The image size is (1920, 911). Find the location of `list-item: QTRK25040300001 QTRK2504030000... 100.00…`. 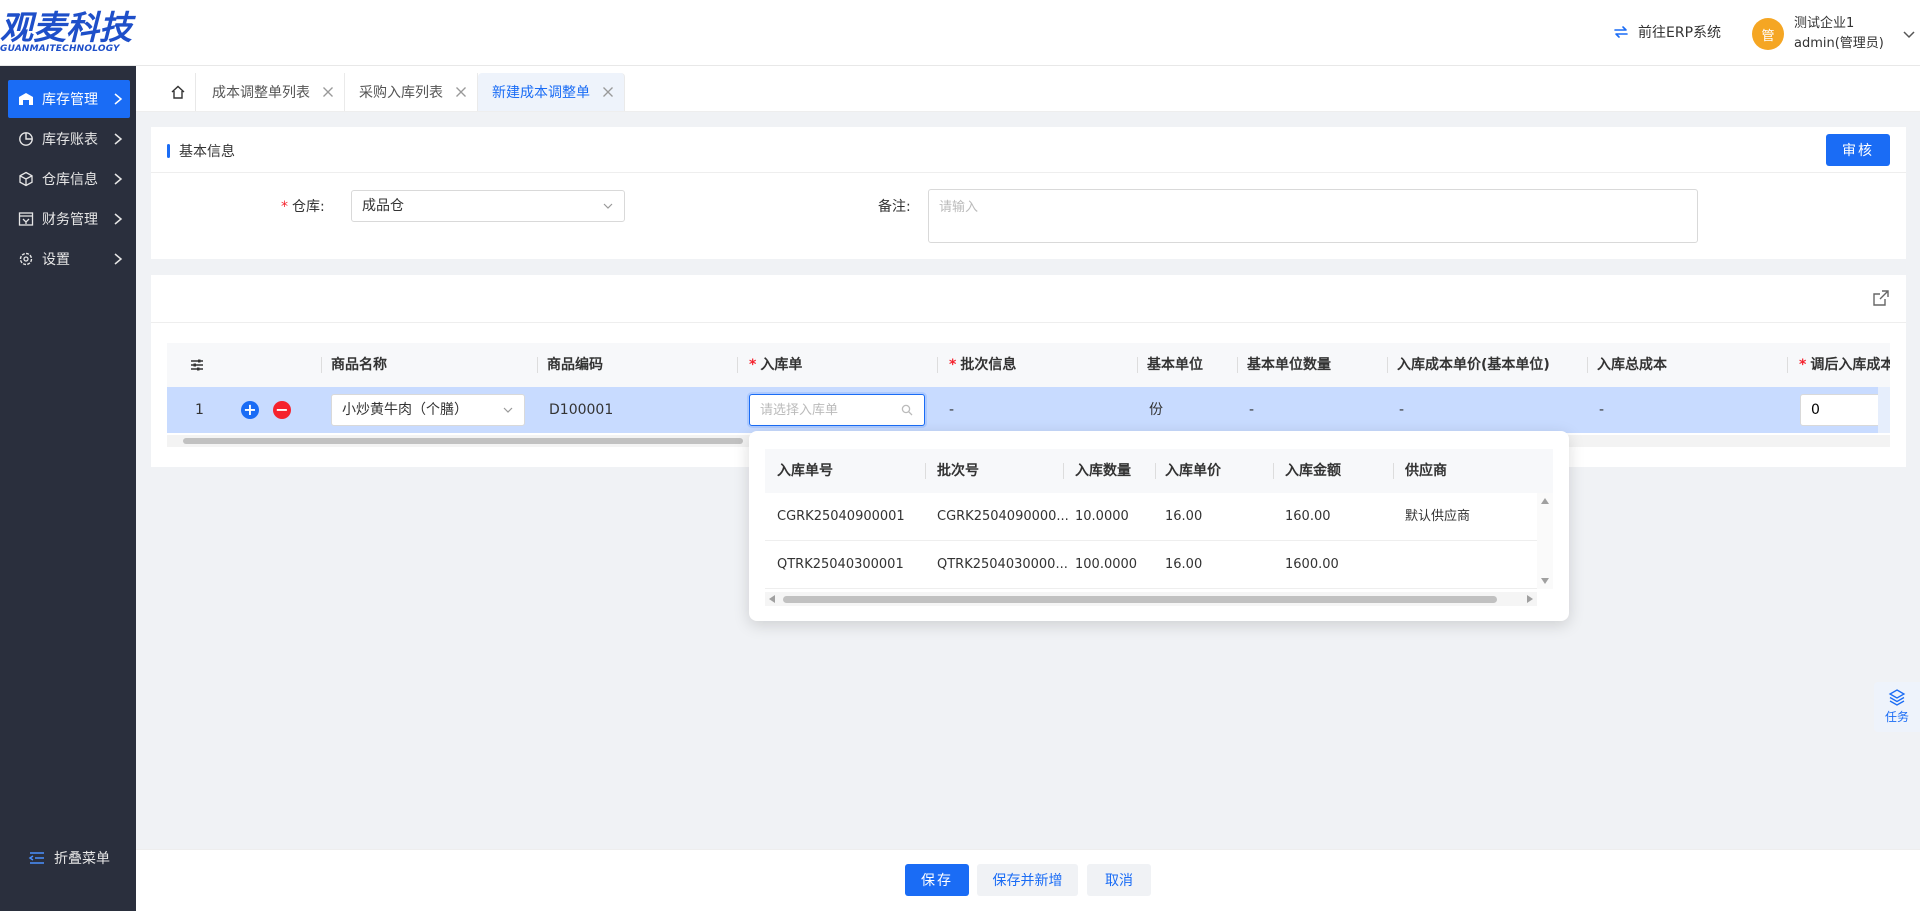

list-item: QTRK25040300001 QTRK2504030000... 100.00… is located at coordinates (1151, 565).